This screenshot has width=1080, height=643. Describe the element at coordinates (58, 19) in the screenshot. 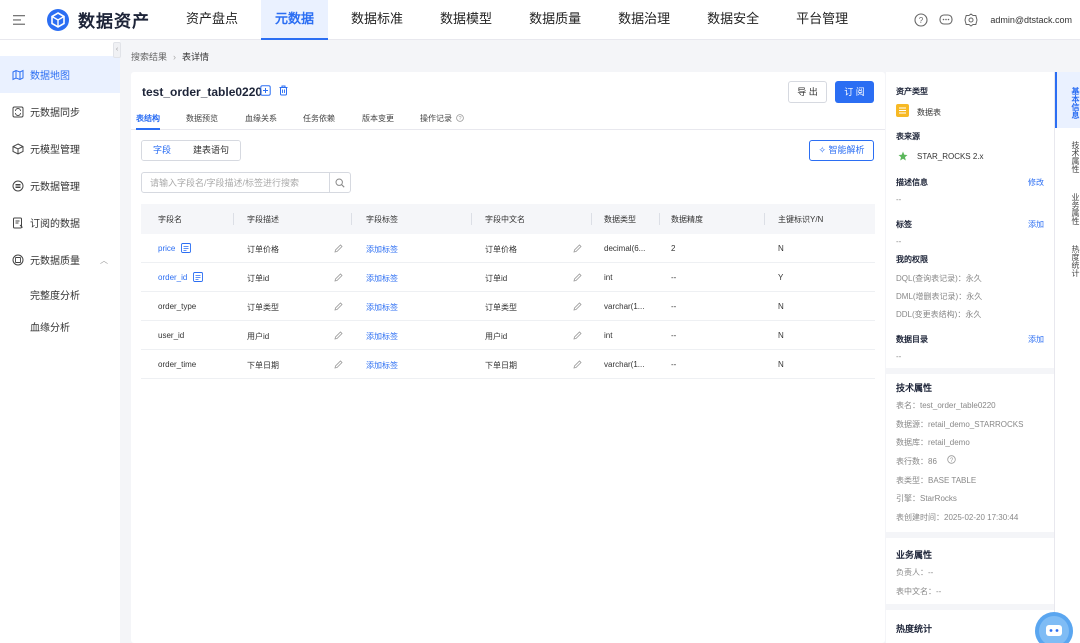

I see `app-logo-icon` at that location.